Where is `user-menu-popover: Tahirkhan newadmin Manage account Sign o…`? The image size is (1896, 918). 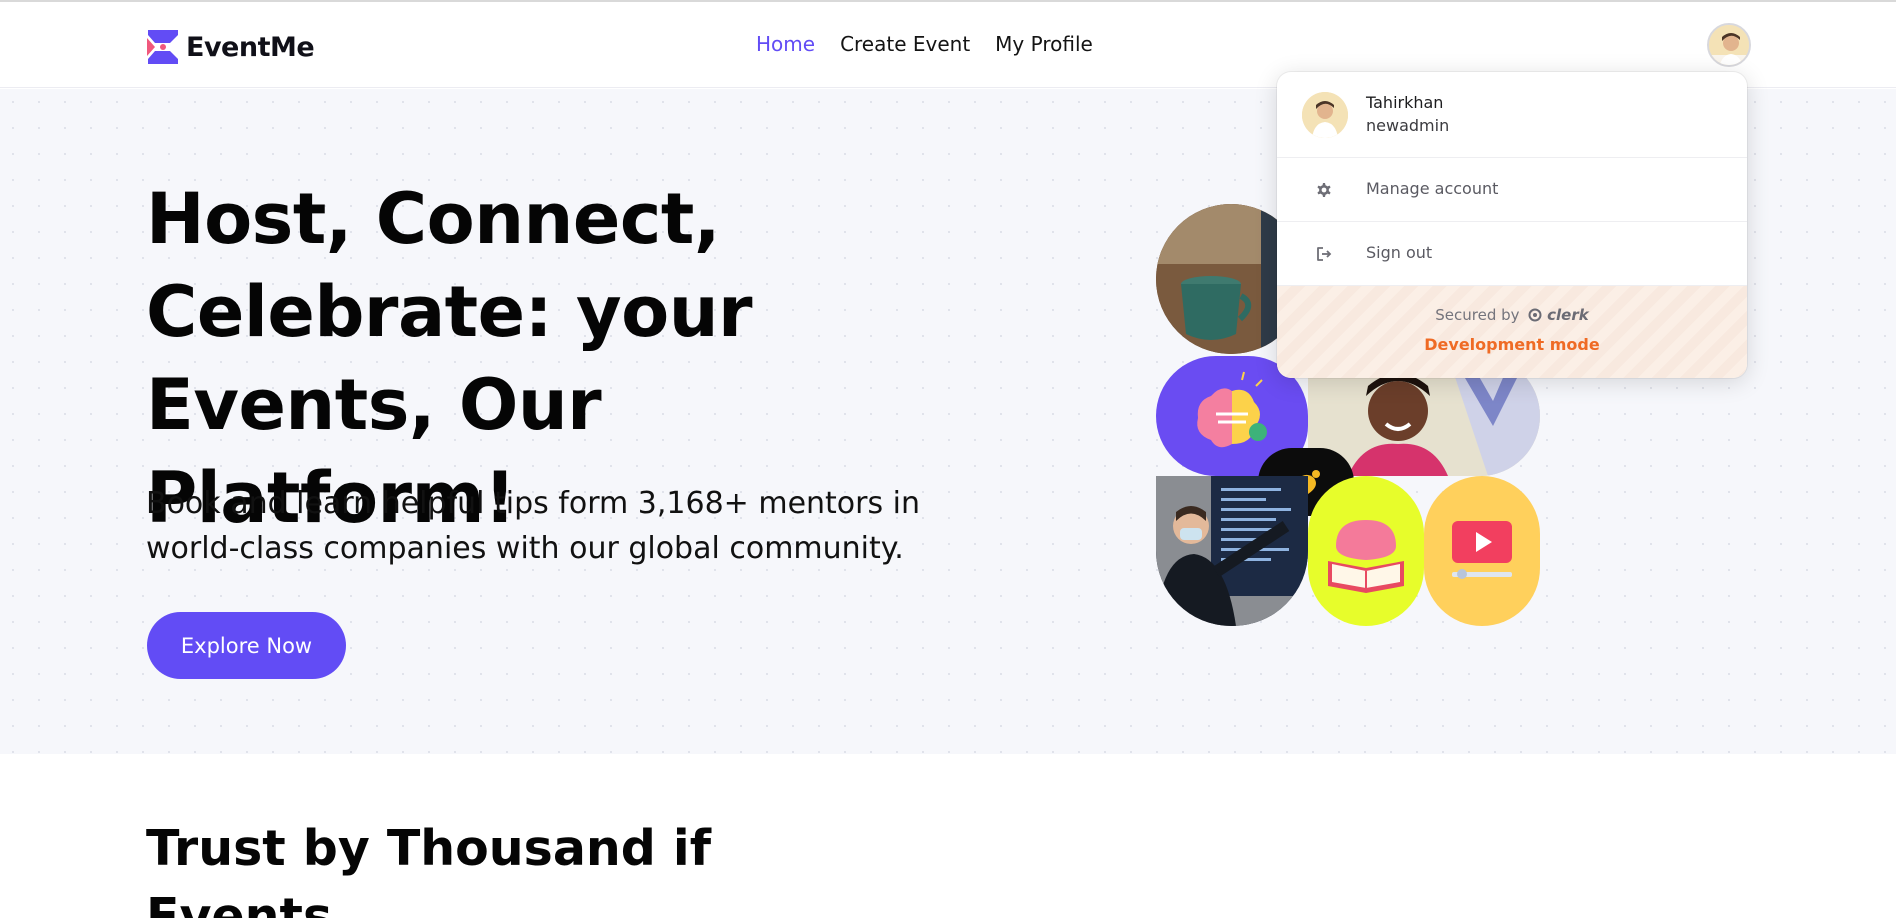 user-menu-popover: Tahirkhan newadmin Manage account Sign o… is located at coordinates (1512, 225).